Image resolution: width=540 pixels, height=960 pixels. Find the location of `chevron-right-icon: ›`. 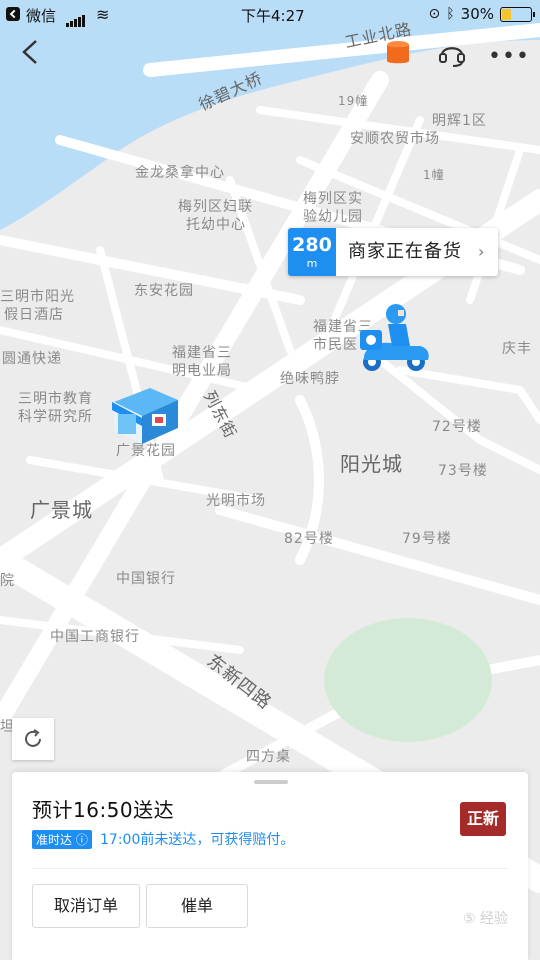

chevron-right-icon: › is located at coordinates (481, 251).